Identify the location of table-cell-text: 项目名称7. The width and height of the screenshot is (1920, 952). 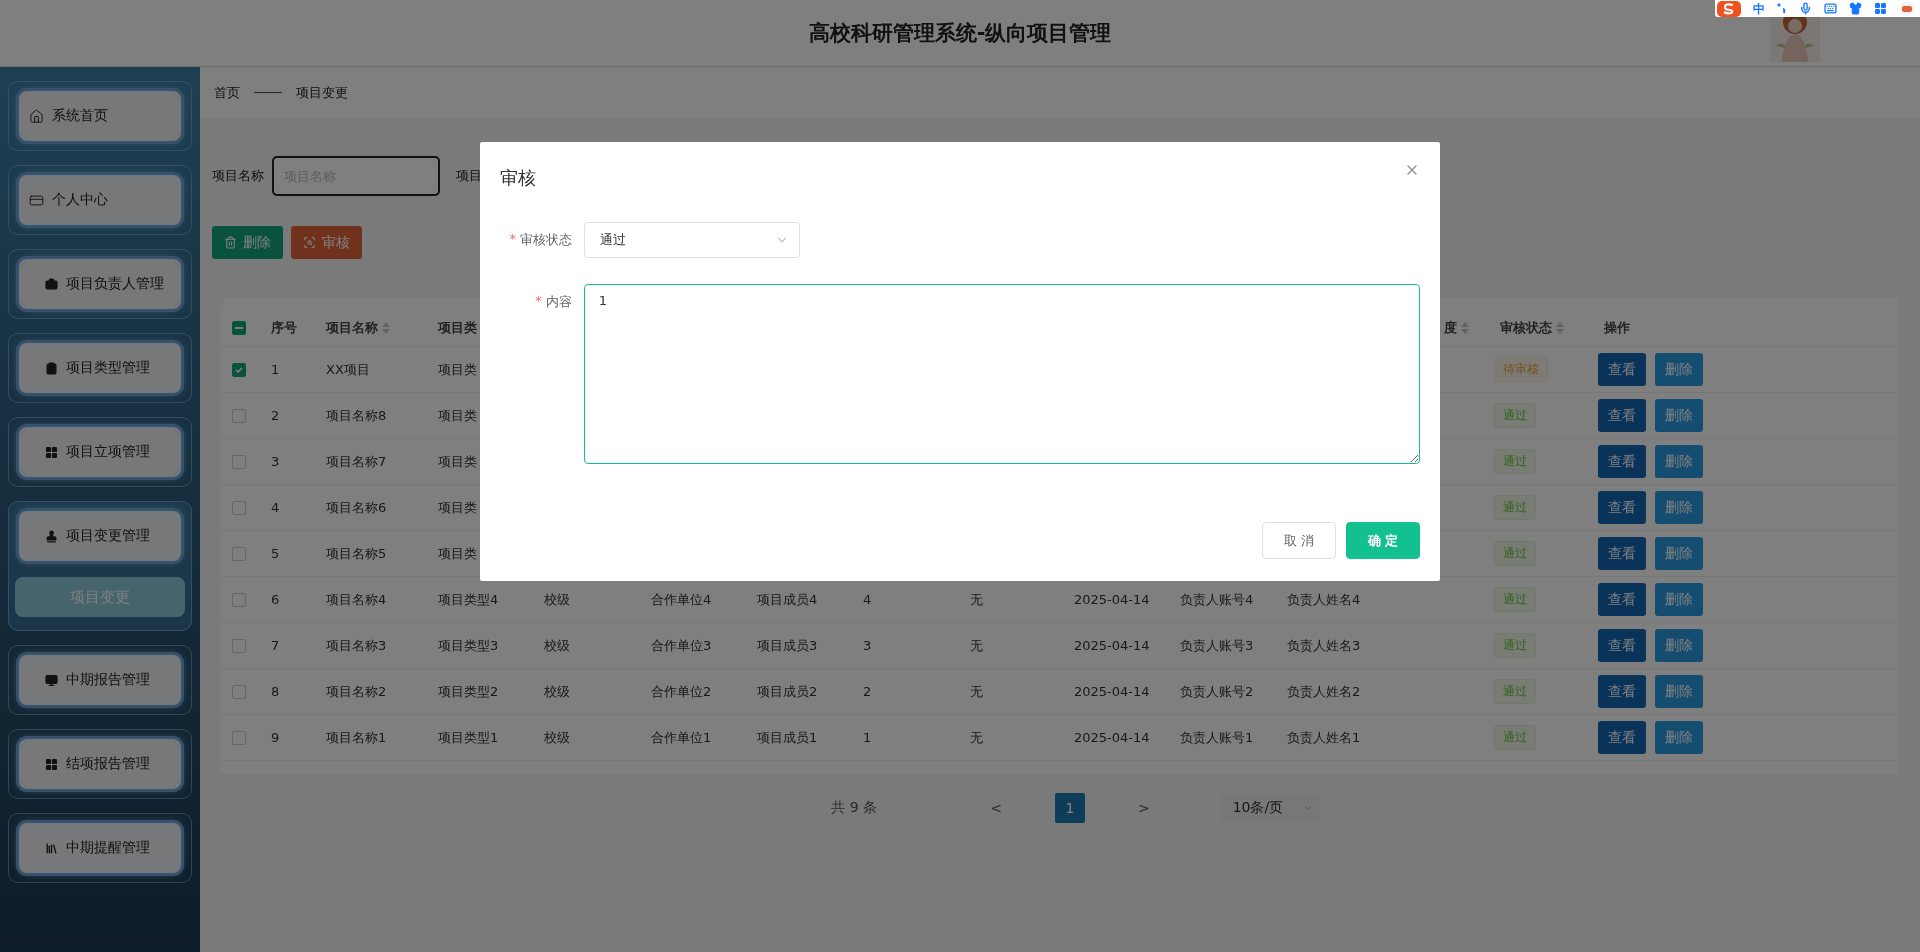
(356, 461).